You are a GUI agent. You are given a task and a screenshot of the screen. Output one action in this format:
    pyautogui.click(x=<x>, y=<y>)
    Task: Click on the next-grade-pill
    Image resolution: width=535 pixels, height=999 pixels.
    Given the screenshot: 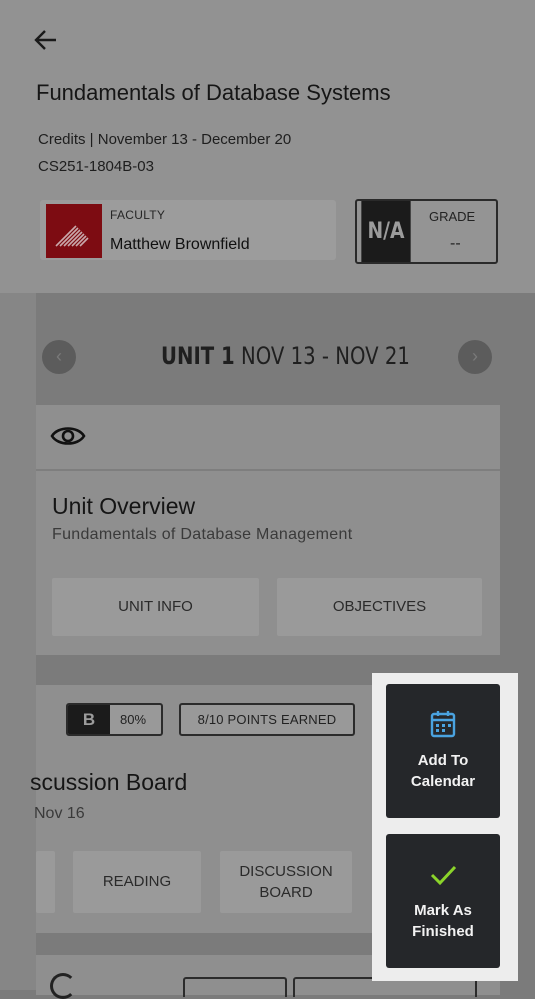 What is the action you would take?
    pyautogui.click(x=235, y=987)
    